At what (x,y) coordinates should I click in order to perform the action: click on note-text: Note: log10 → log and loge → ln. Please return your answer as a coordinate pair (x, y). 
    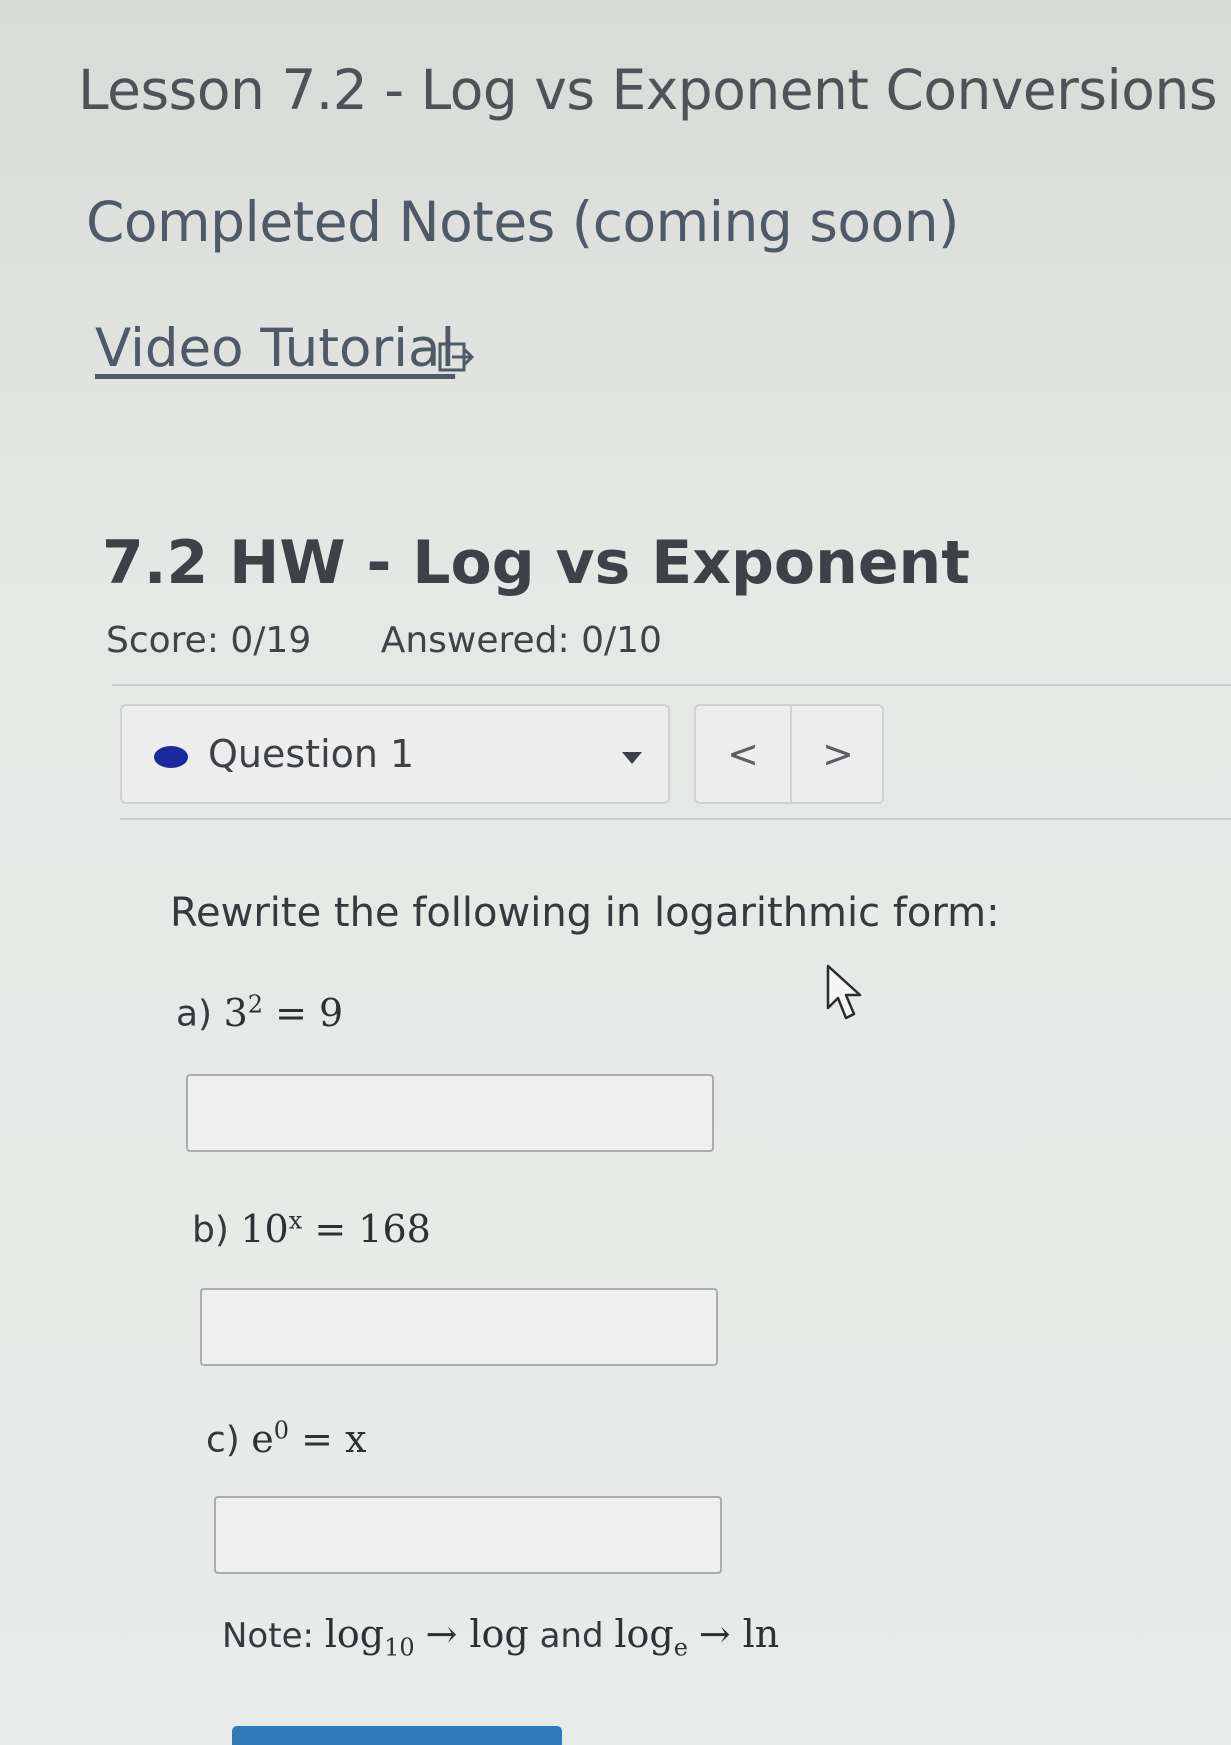
    Looking at the image, I should click on (500, 1637).